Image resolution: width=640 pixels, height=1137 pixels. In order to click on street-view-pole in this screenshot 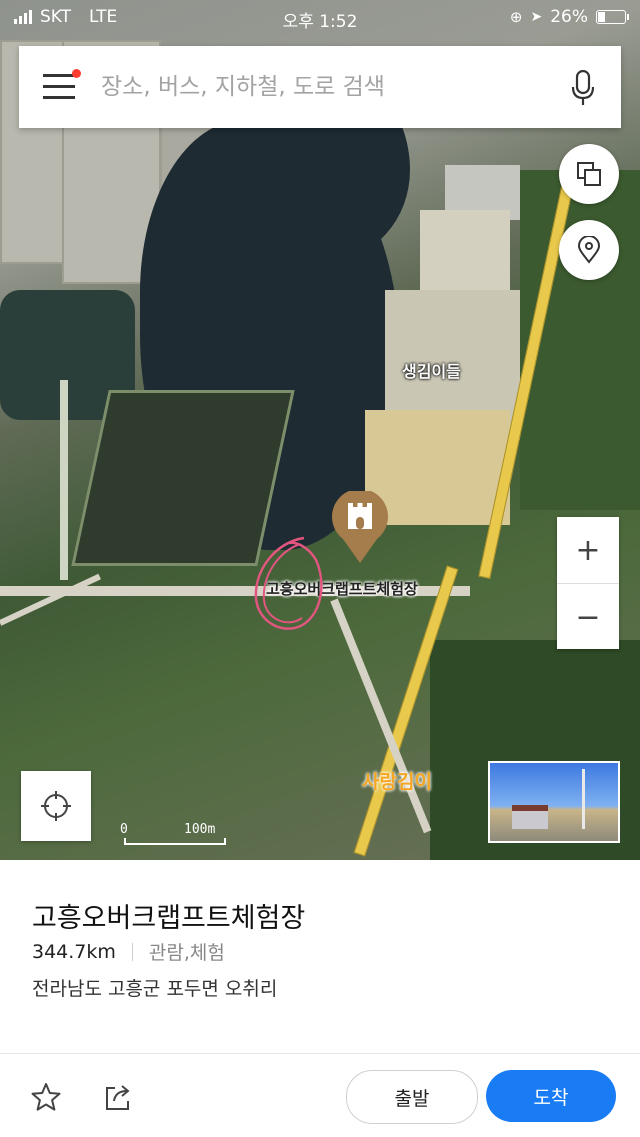, I will do `click(583, 799)`.